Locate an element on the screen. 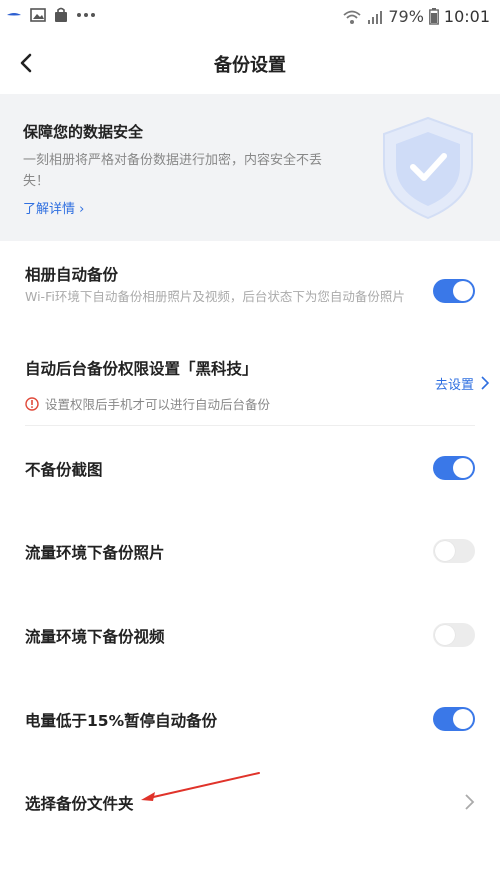 The width and height of the screenshot is (500, 889). cellular-photos-toggle is located at coordinates (454, 551).